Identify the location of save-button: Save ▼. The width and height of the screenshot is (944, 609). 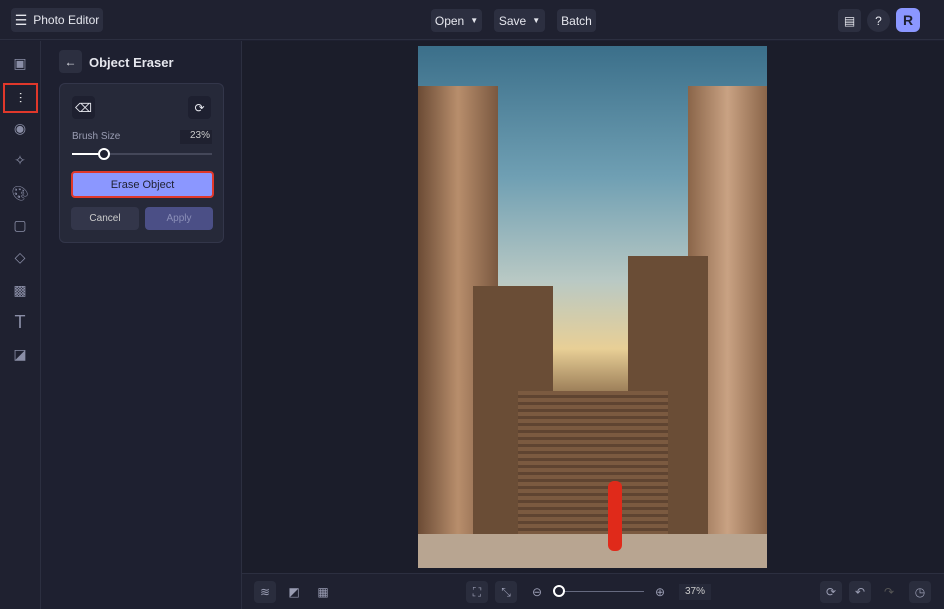
(519, 20).